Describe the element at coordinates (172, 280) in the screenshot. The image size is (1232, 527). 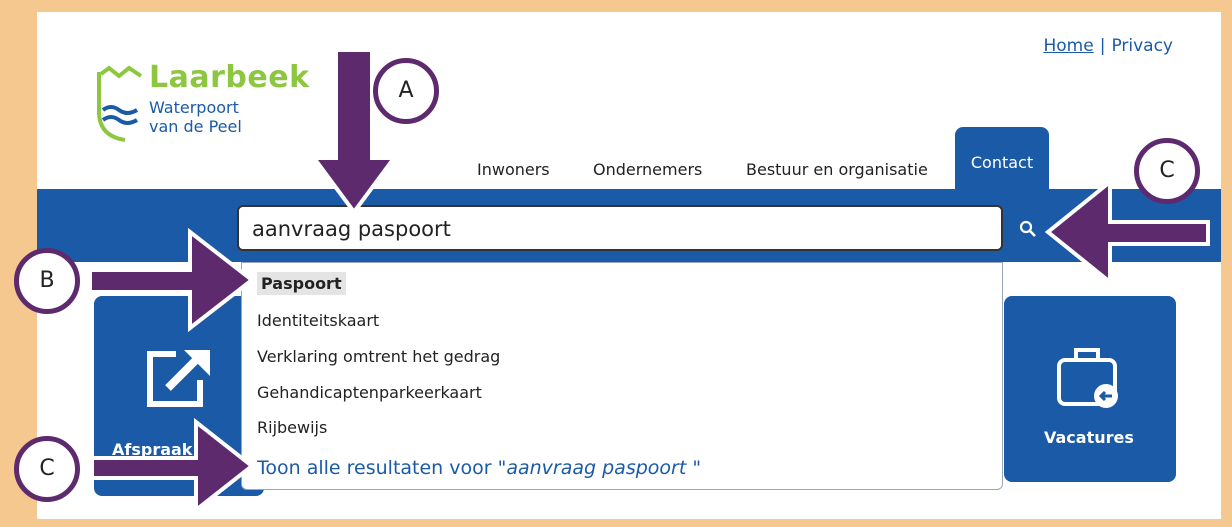
I see `arrow-b-icon` at that location.